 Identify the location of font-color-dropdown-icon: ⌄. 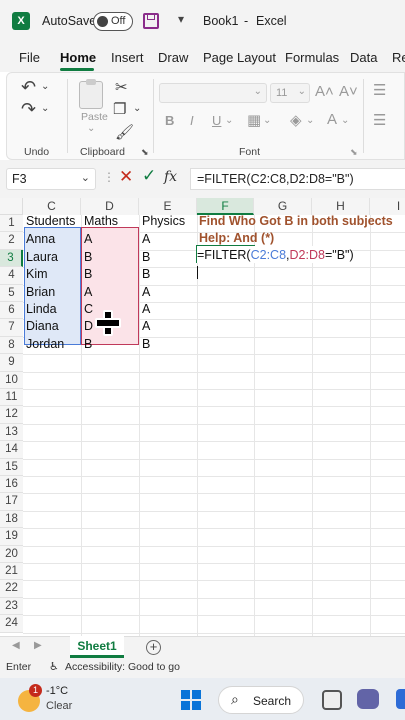
(345, 120).